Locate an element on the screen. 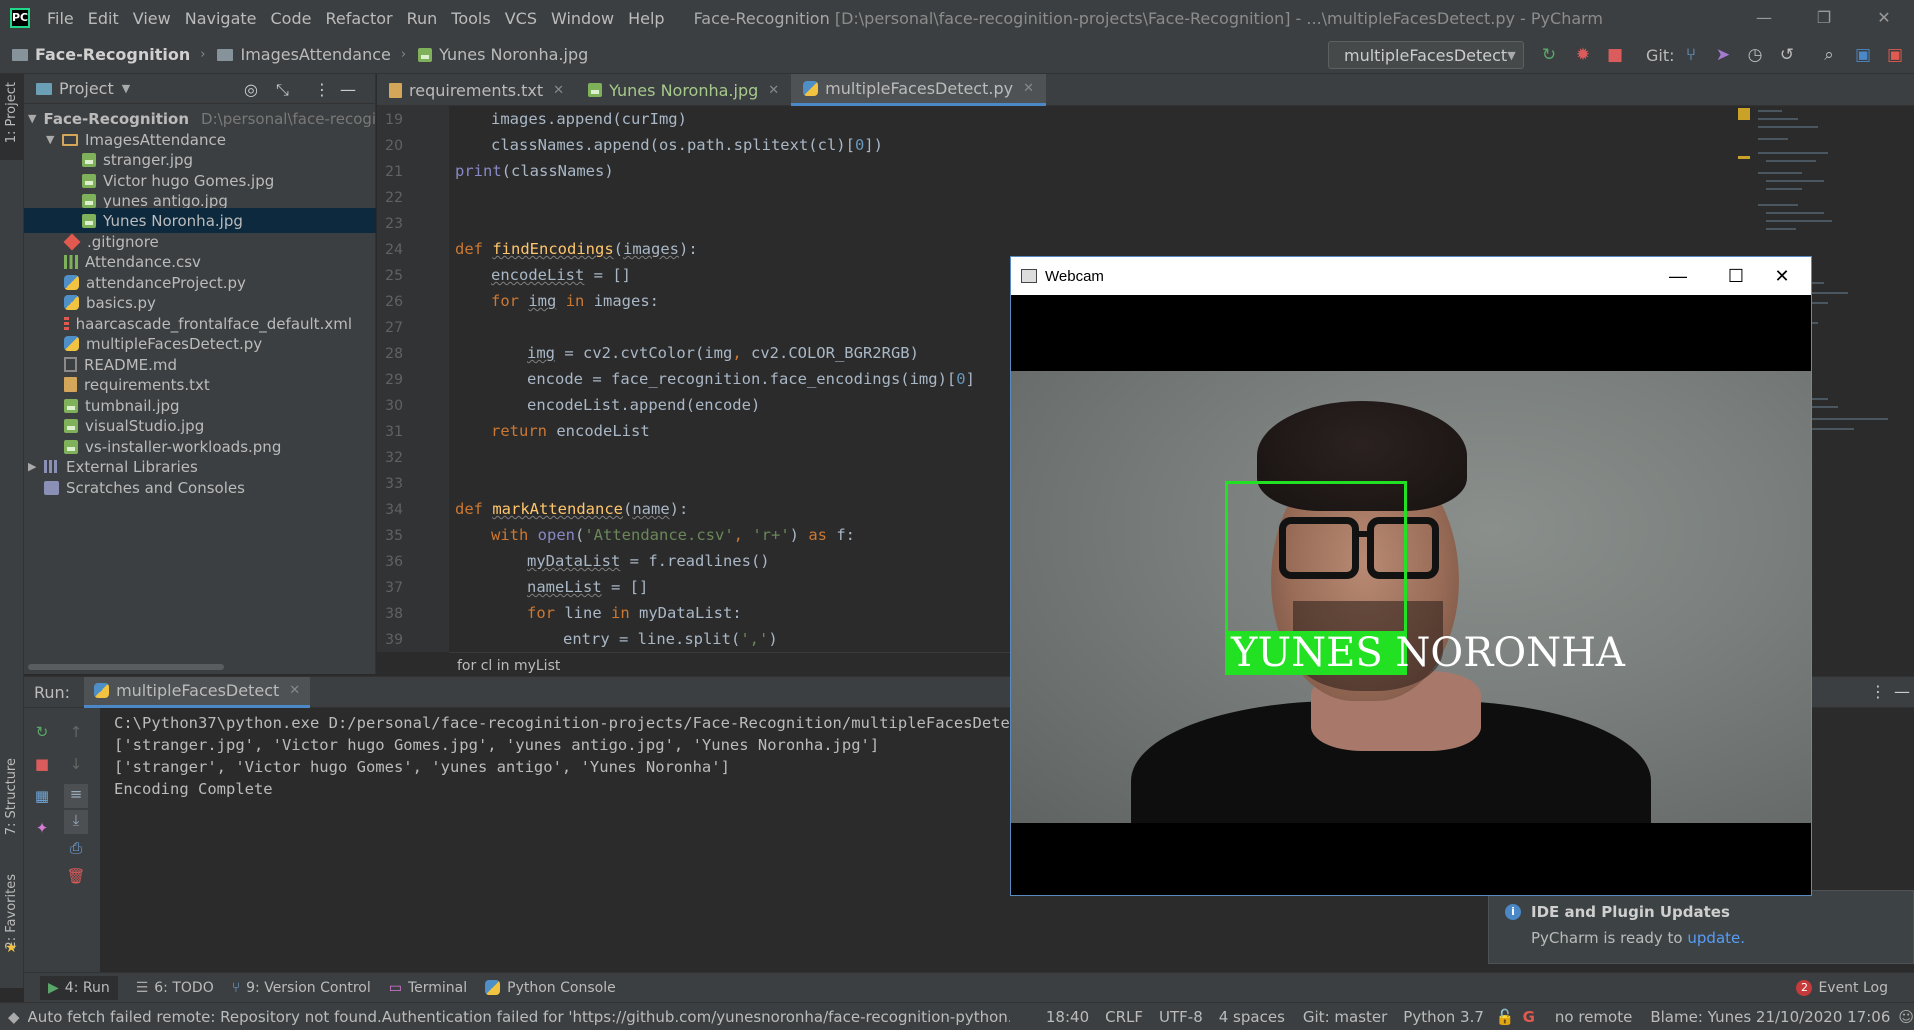 The height and width of the screenshot is (1030, 1914). git-history-icon: ◷ is located at coordinates (1755, 55).